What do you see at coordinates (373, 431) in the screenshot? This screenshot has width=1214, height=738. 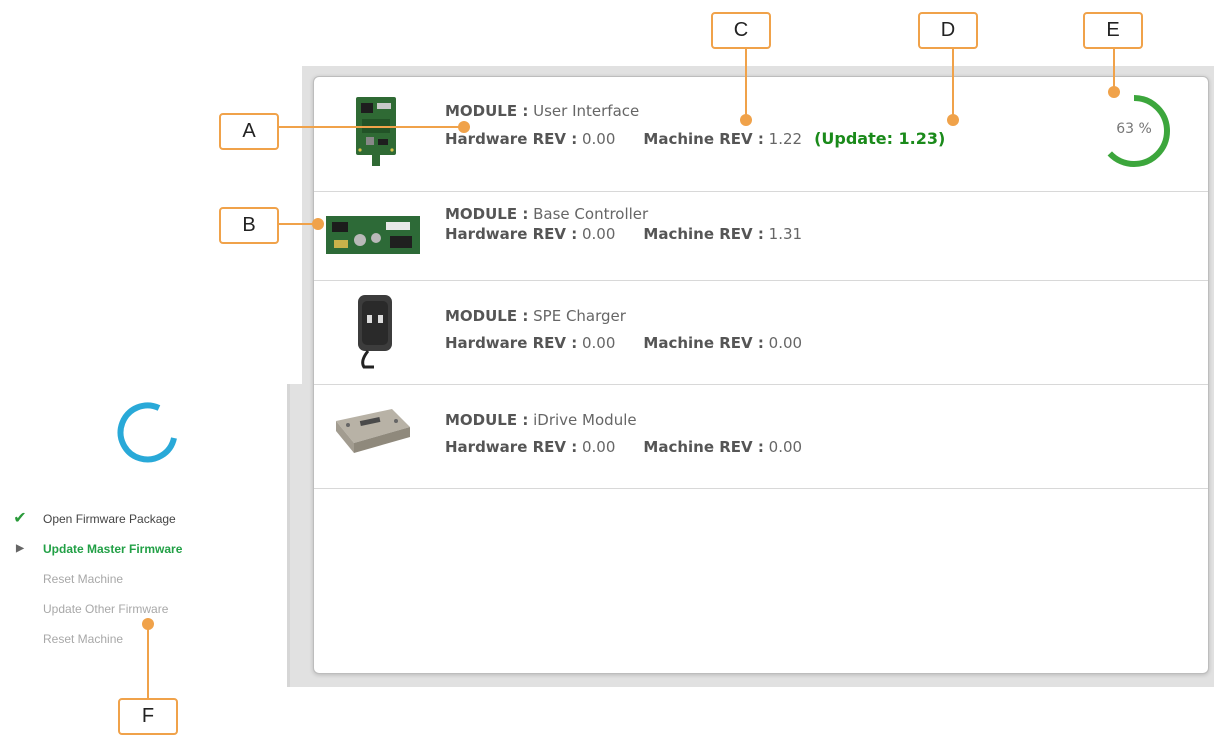 I see `idrive-module-image` at bounding box center [373, 431].